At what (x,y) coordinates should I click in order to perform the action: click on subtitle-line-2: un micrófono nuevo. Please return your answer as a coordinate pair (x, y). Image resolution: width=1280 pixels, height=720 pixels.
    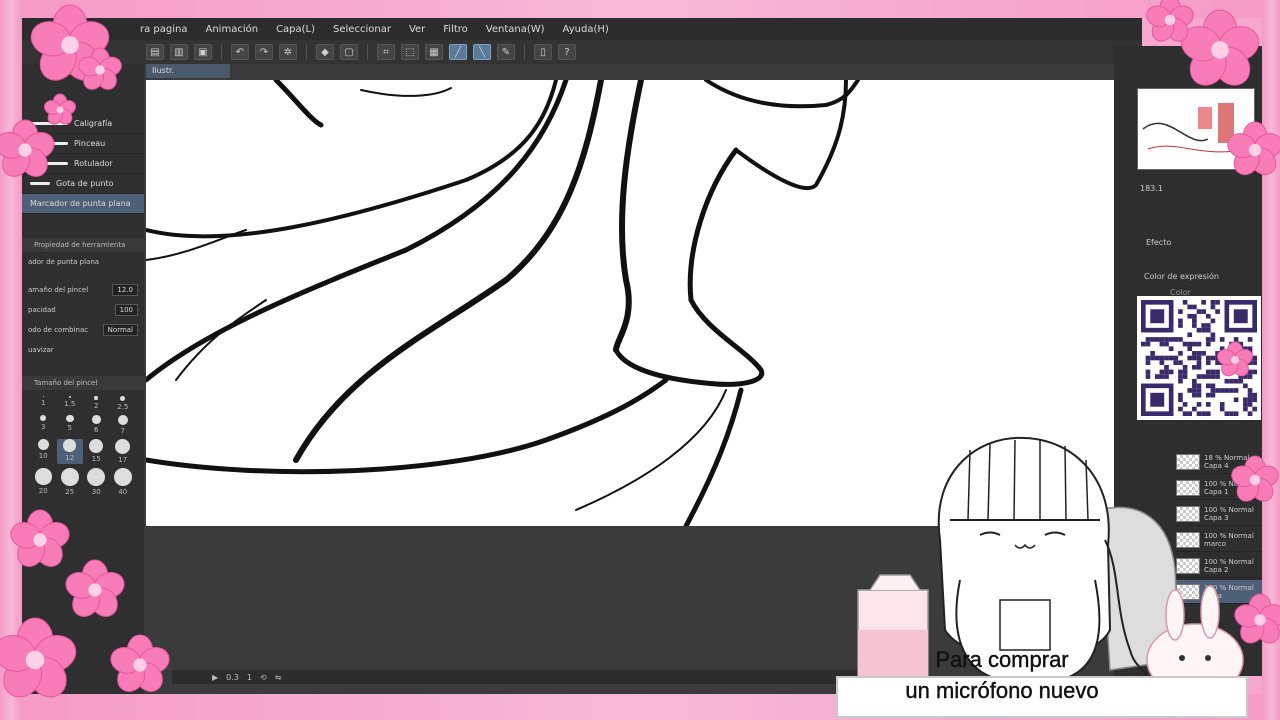
    Looking at the image, I should click on (1002, 690).